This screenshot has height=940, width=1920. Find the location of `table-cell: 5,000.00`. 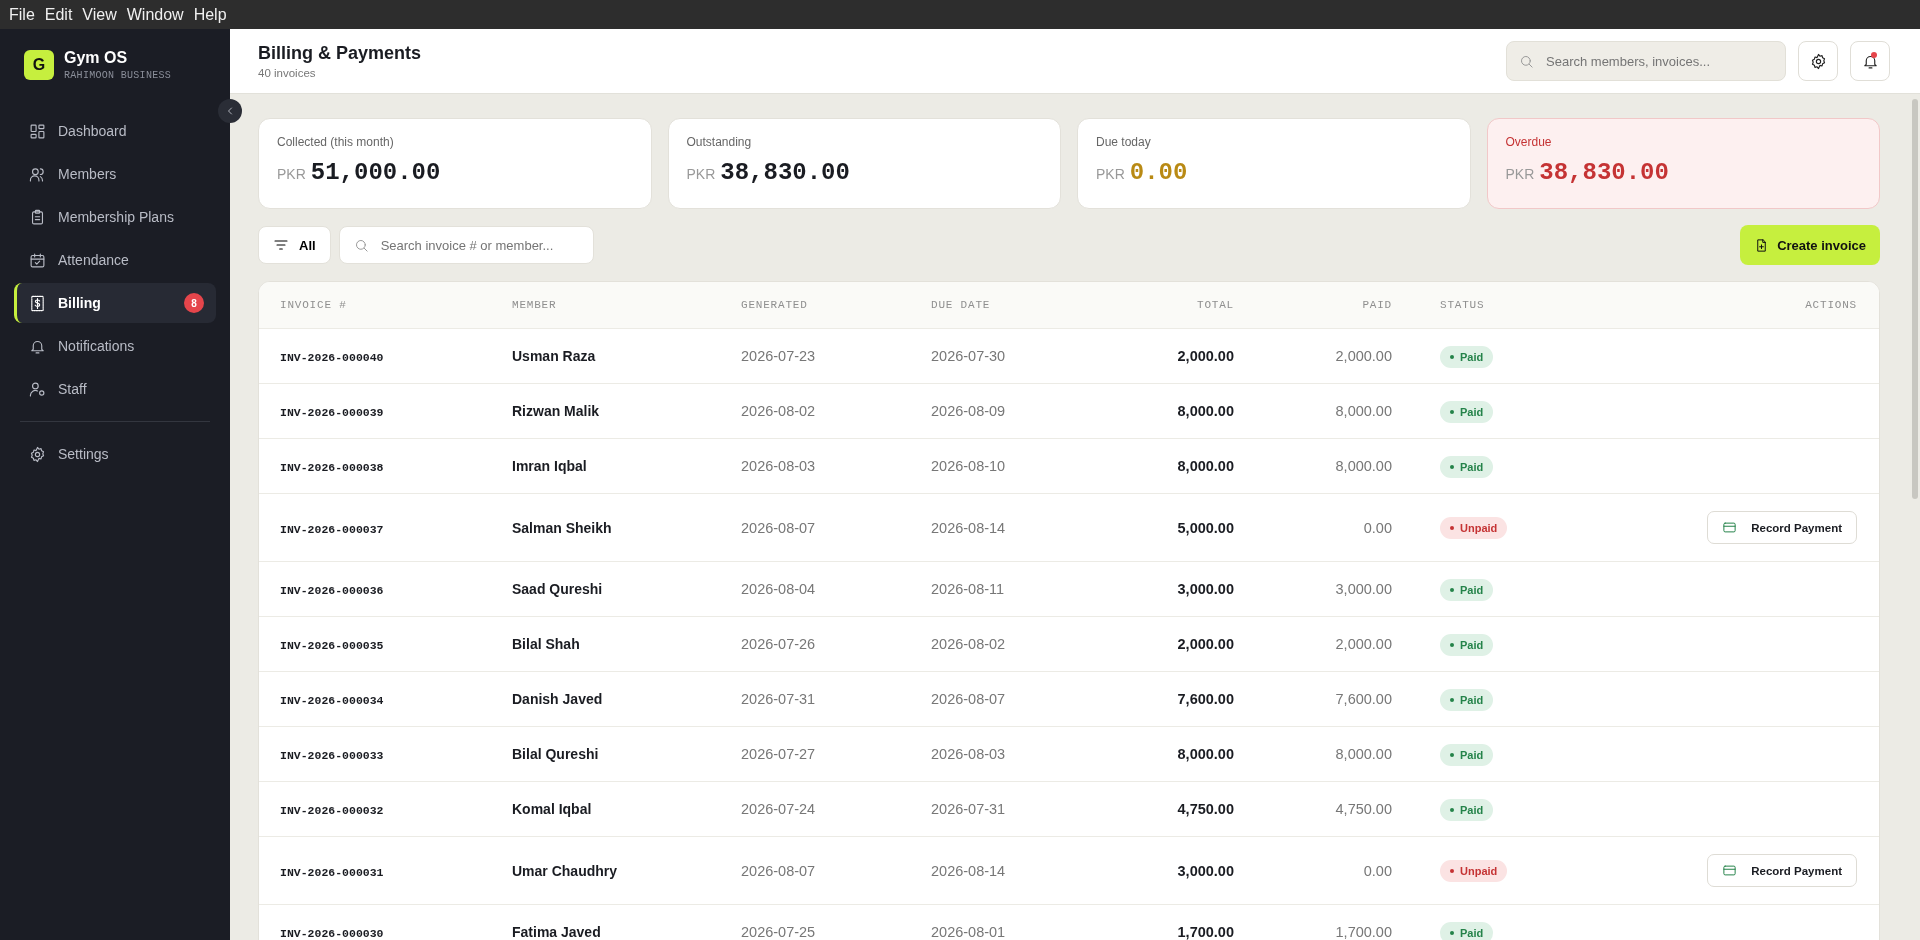

table-cell: 5,000.00 is located at coordinates (1205, 527).